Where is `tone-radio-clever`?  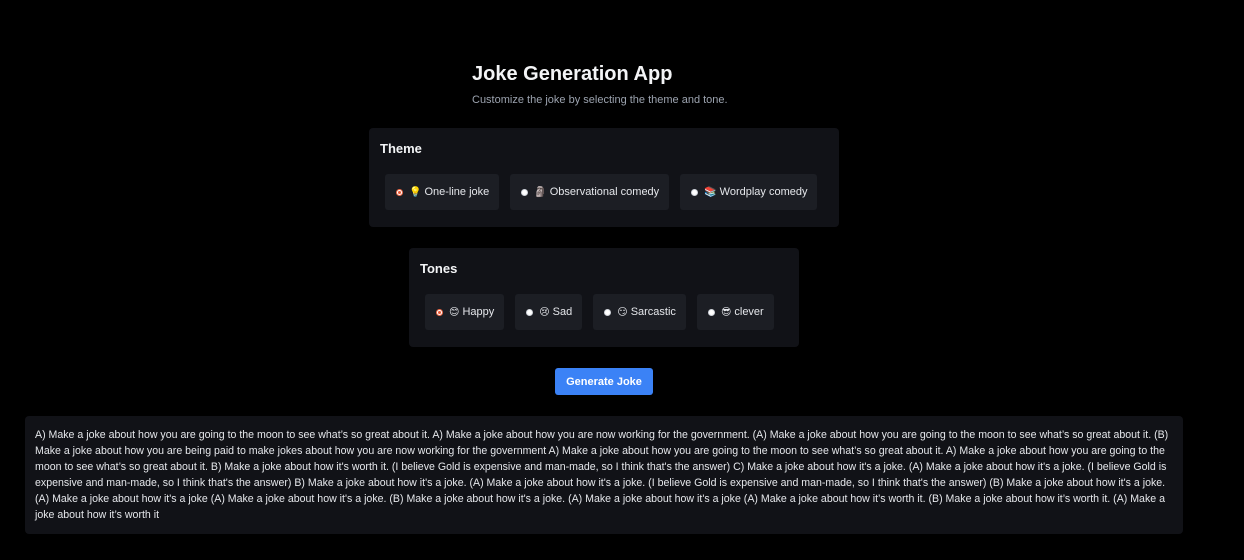
tone-radio-clever is located at coordinates (711, 312).